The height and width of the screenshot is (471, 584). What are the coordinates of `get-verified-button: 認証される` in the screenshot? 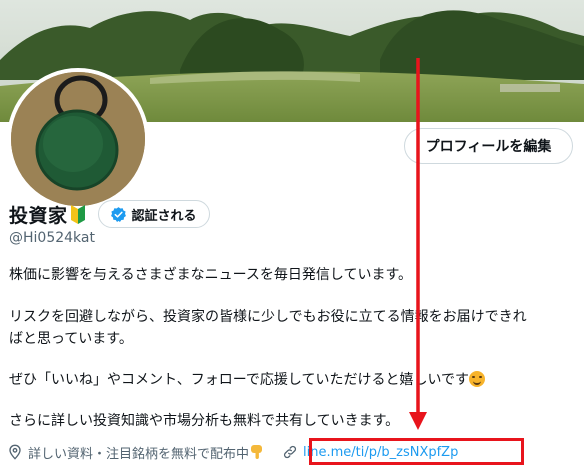 It's located at (153, 214).